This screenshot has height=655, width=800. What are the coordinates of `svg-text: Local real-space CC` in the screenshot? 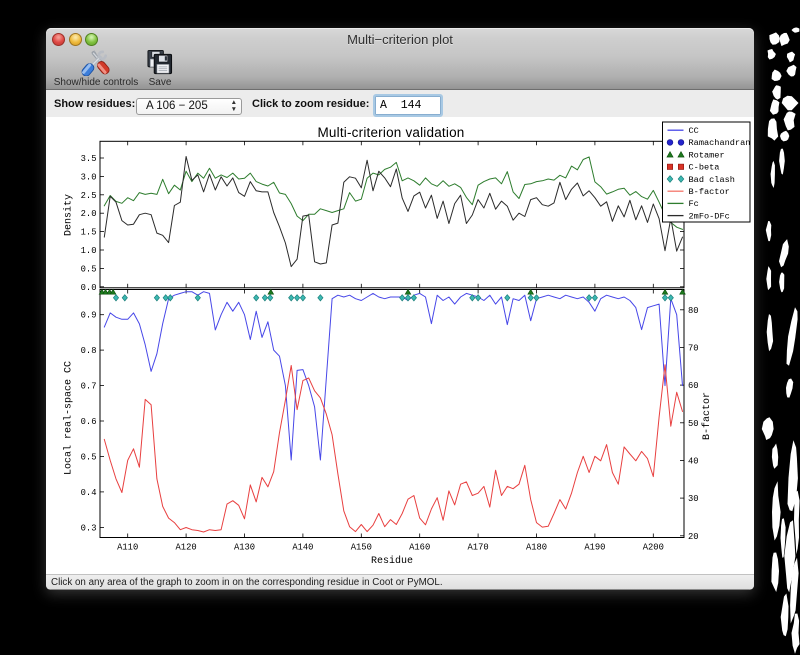 It's located at (69, 418).